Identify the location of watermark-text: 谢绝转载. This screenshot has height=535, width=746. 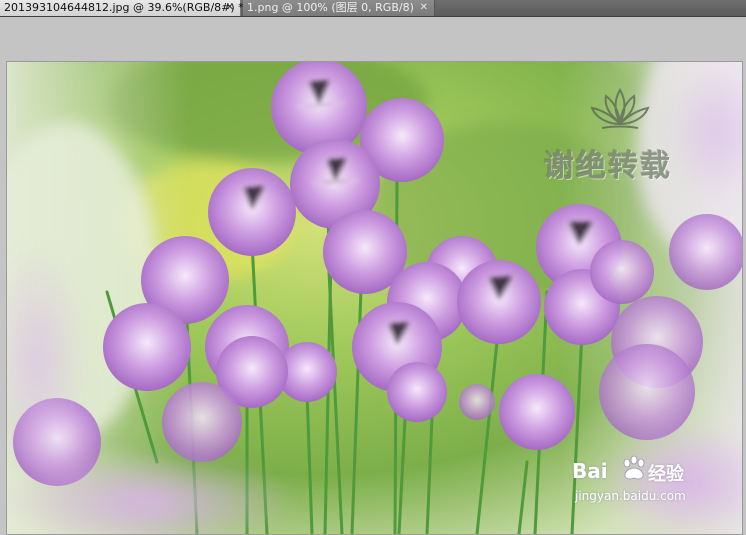
(608, 166).